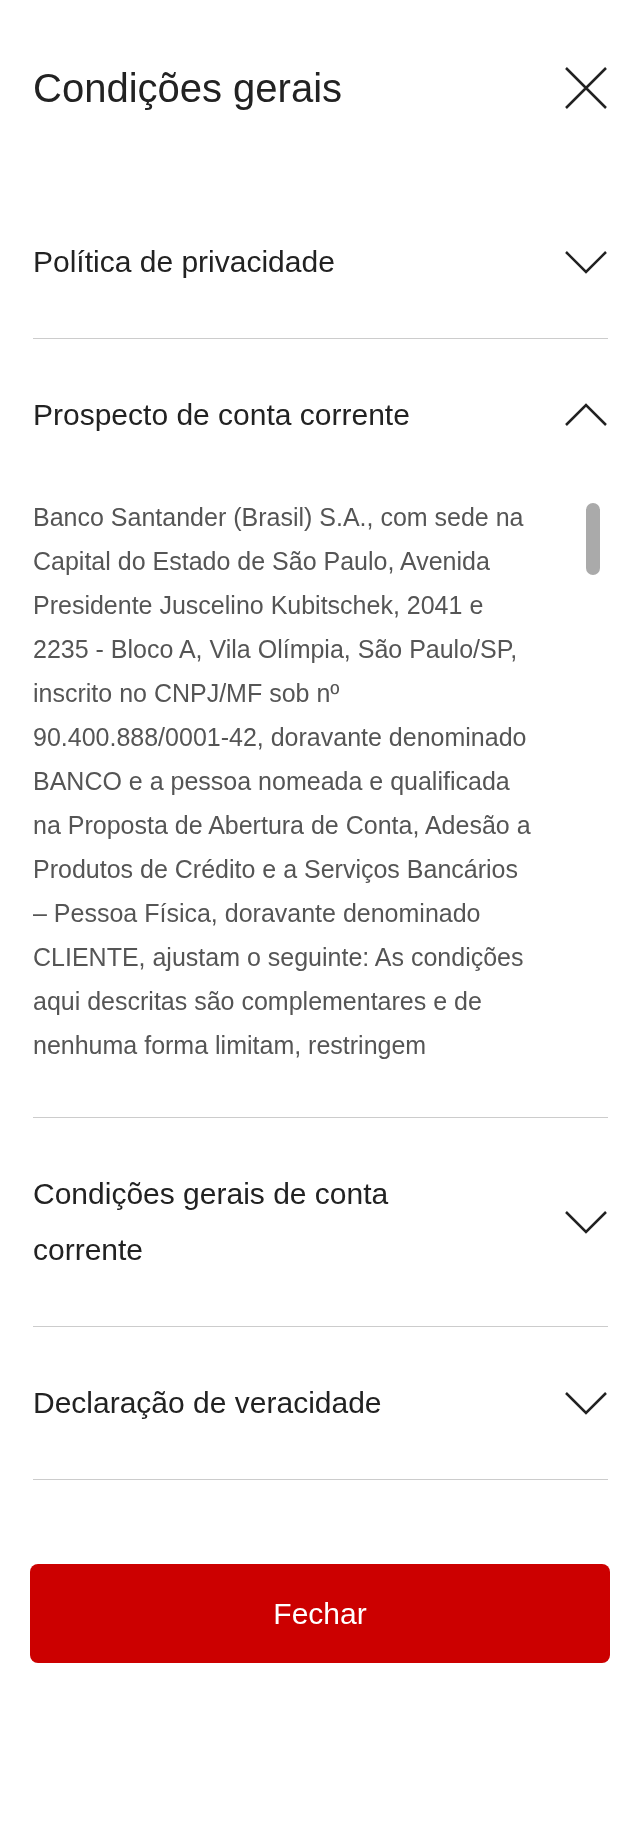 This screenshot has height=1838, width=640. I want to click on close-button: Fechar, so click(320, 1613).